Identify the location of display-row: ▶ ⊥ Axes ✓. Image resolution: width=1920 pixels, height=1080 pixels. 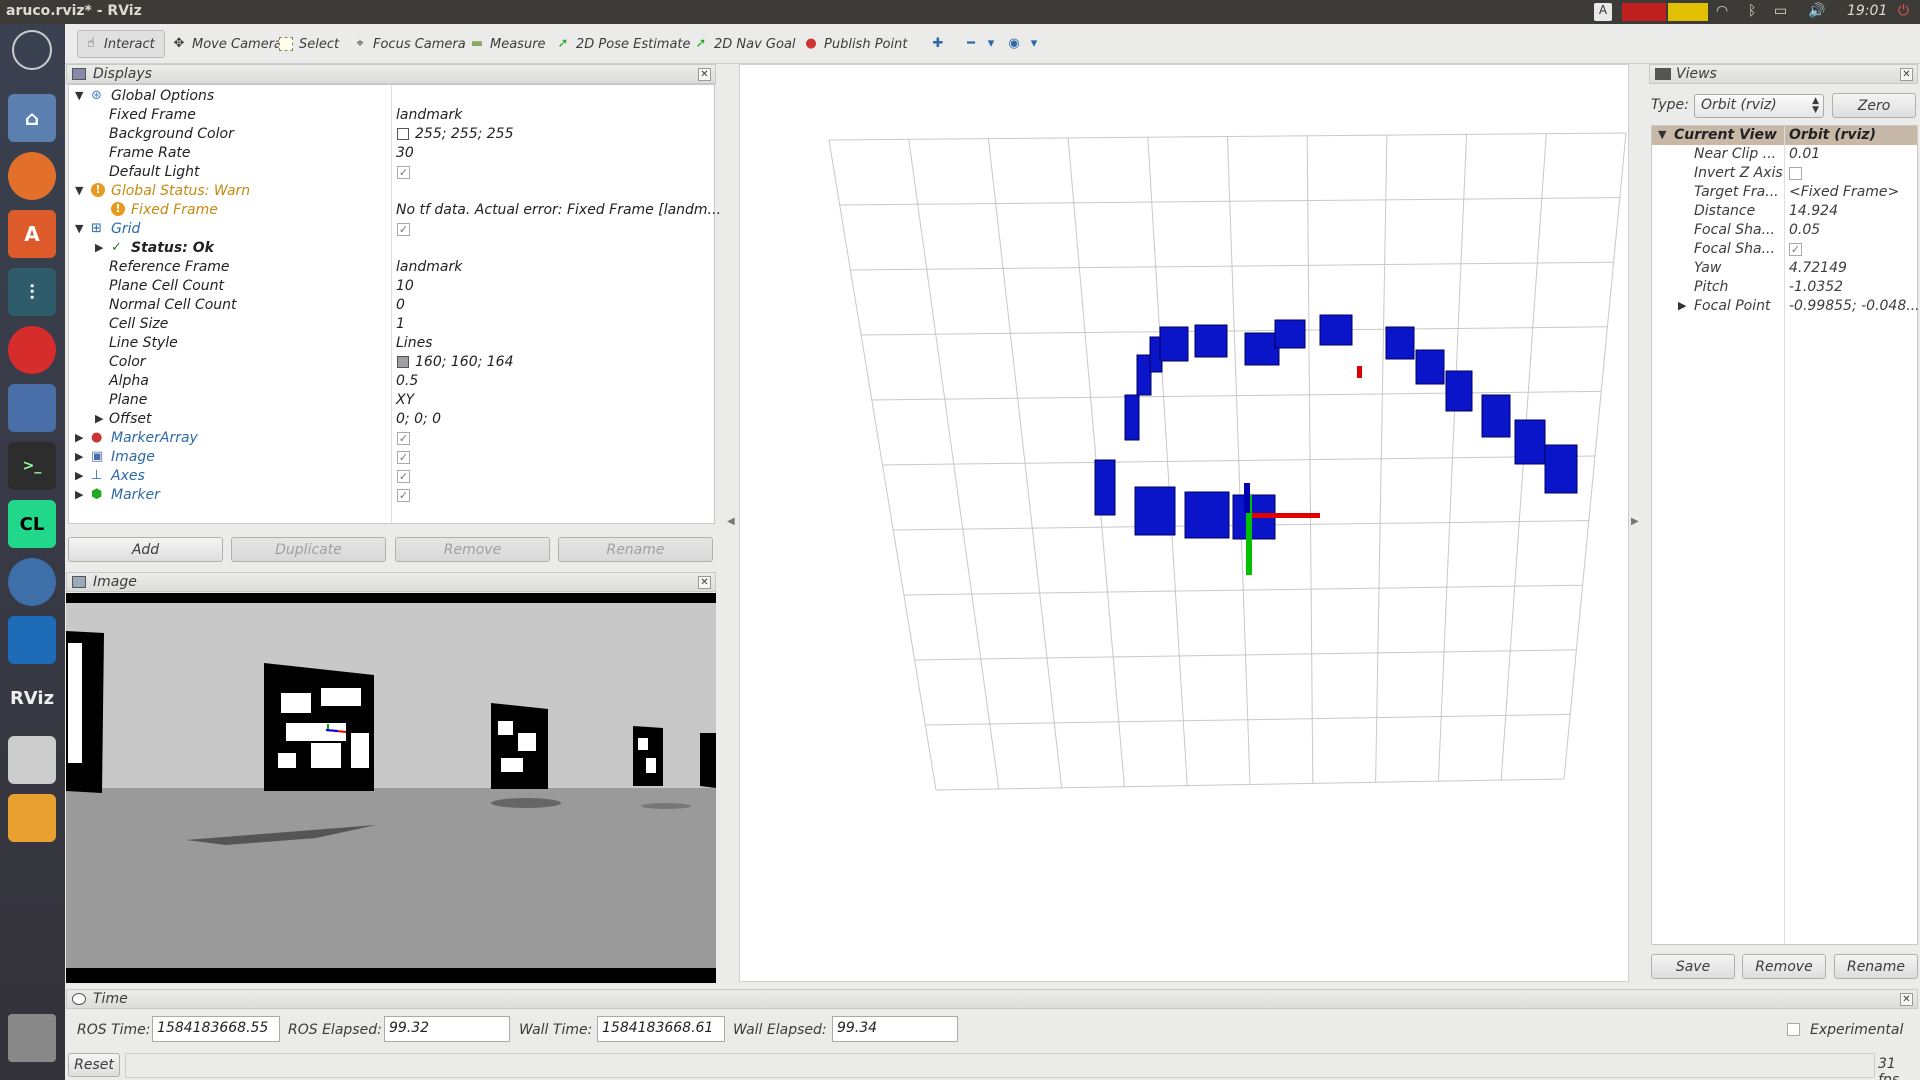
(391, 476).